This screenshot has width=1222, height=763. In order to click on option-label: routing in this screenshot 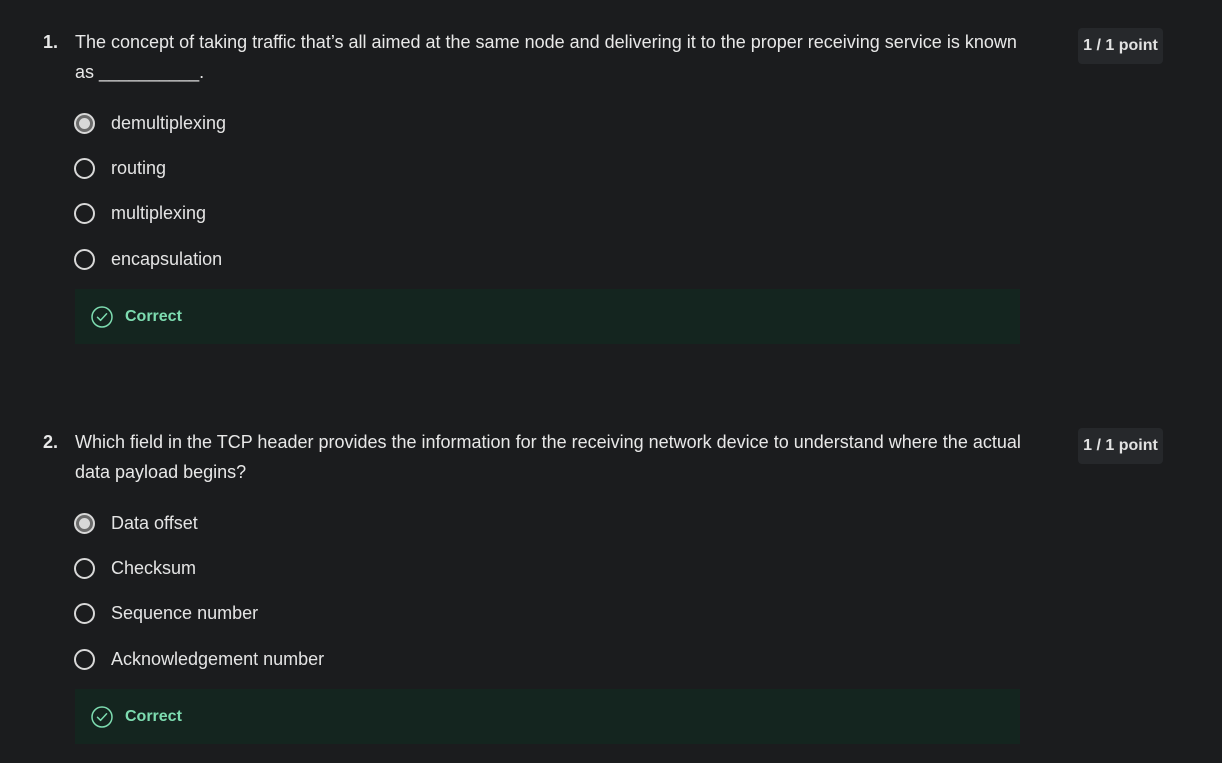, I will do `click(139, 167)`.